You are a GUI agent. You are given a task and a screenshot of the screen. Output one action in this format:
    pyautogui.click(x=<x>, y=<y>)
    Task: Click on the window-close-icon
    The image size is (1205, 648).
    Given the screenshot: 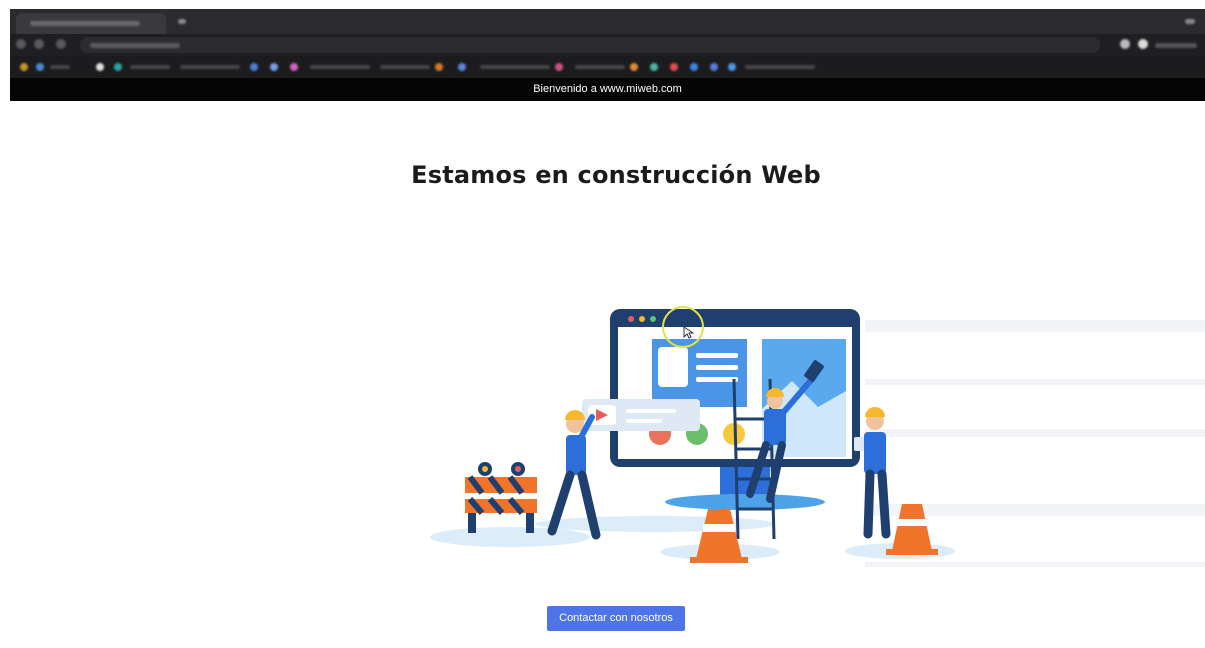 What is the action you would take?
    pyautogui.click(x=1190, y=21)
    